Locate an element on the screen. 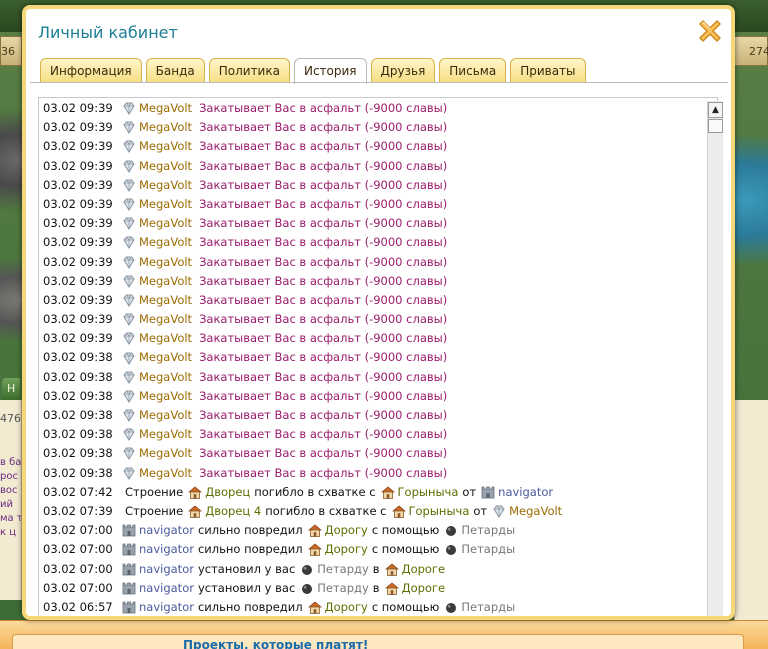  tab-6: Приваты is located at coordinates (548, 70).